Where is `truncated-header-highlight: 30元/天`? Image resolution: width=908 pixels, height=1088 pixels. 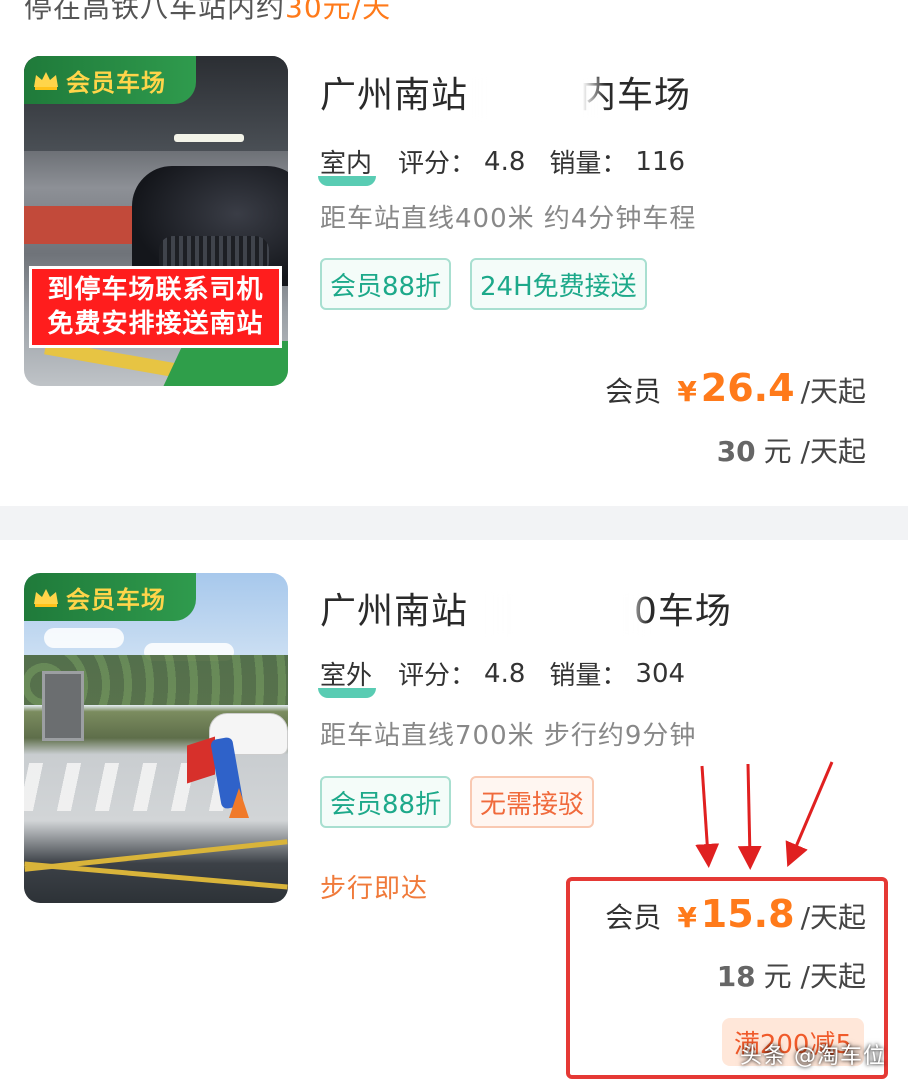 truncated-header-highlight: 30元/天 is located at coordinates (338, 12).